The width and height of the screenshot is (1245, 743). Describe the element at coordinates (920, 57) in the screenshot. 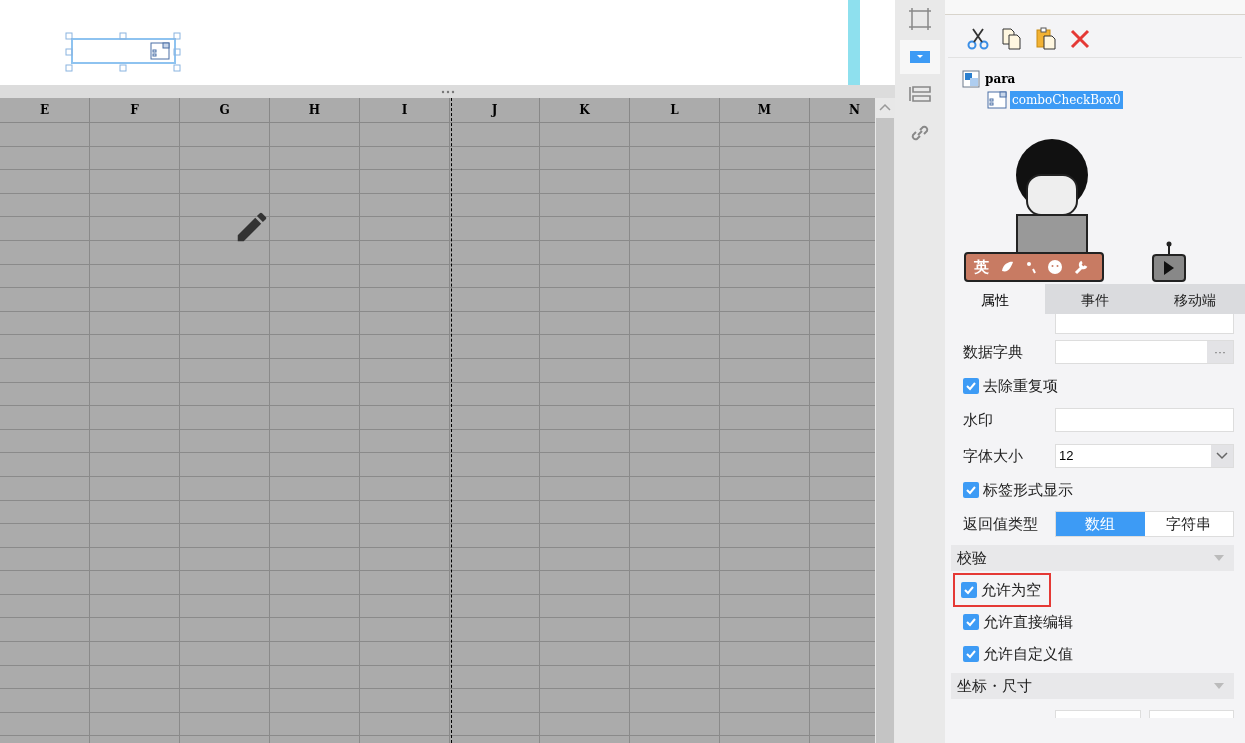

I see `rail-button` at that location.